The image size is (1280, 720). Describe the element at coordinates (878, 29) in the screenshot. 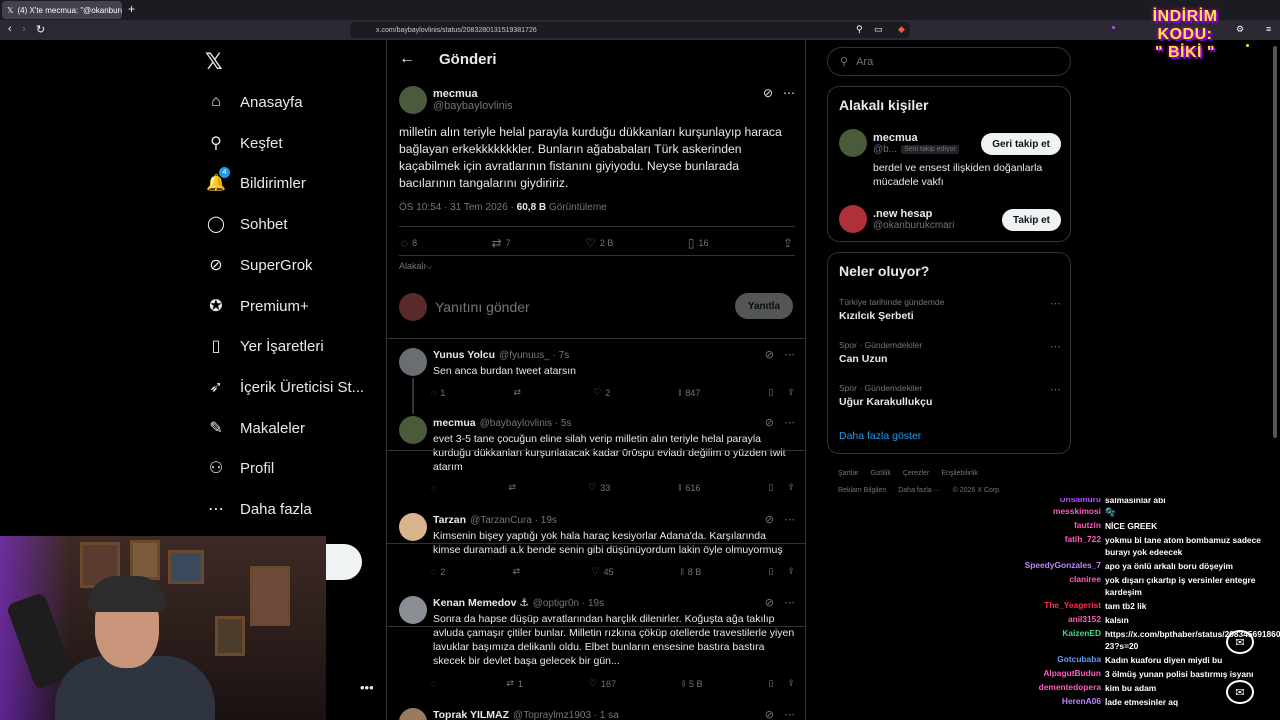

I see `screen-icon: ▭` at that location.